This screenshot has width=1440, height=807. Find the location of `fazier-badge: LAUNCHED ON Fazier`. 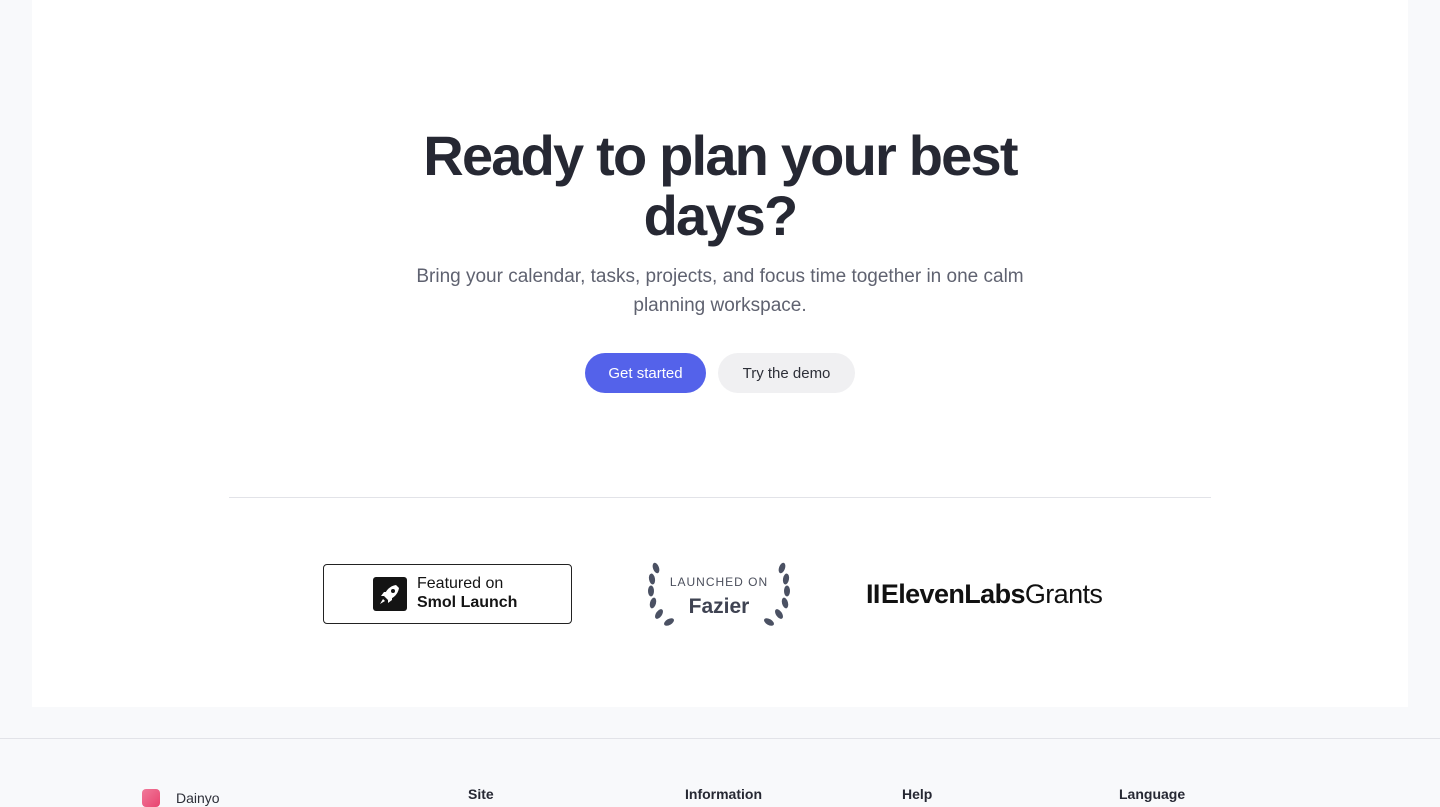

fazier-badge: LAUNCHED ON Fazier is located at coordinates (719, 594).